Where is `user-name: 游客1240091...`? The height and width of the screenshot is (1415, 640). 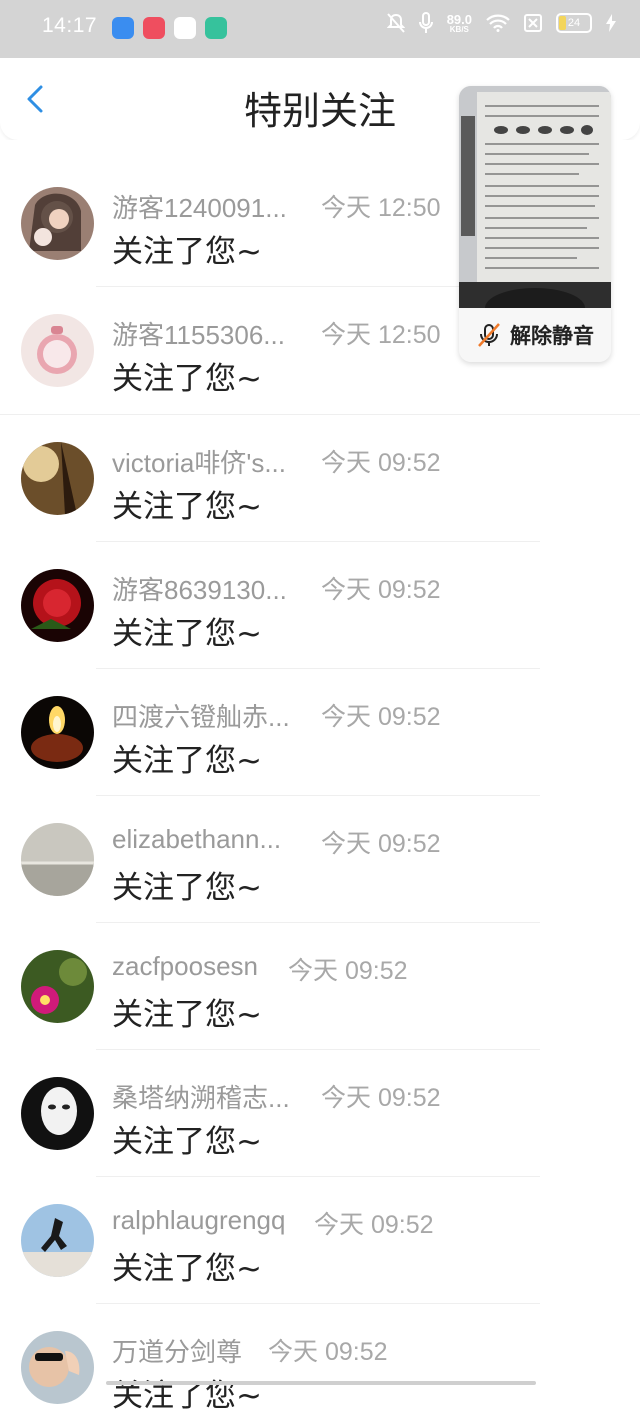
user-name: 游客1240091... is located at coordinates (199, 208).